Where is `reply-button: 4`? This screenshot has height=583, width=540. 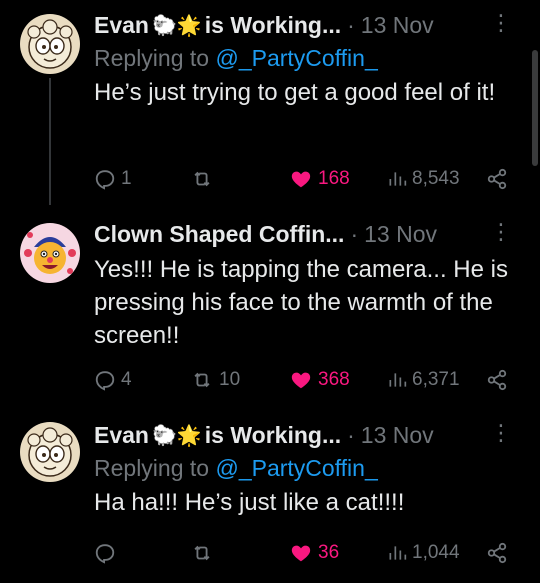 reply-button: 4 is located at coordinates (113, 380).